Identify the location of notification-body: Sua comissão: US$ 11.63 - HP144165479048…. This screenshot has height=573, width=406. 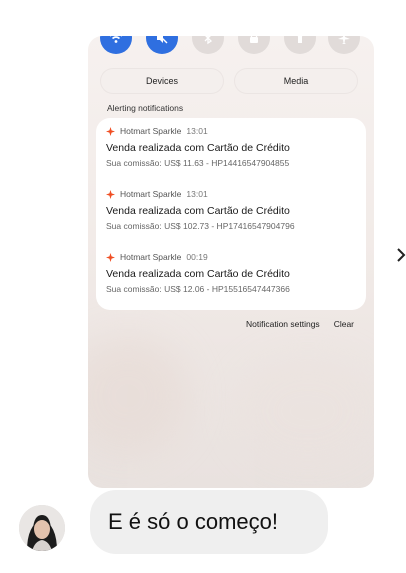
(198, 163).